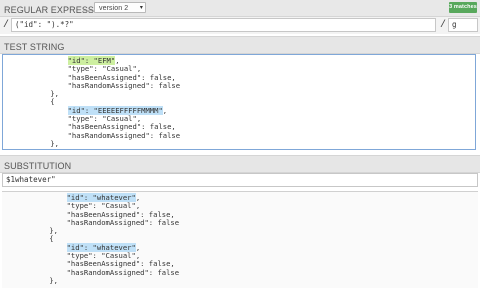  Describe the element at coordinates (33, 143) in the screenshot. I see `test-string-line: },` at that location.